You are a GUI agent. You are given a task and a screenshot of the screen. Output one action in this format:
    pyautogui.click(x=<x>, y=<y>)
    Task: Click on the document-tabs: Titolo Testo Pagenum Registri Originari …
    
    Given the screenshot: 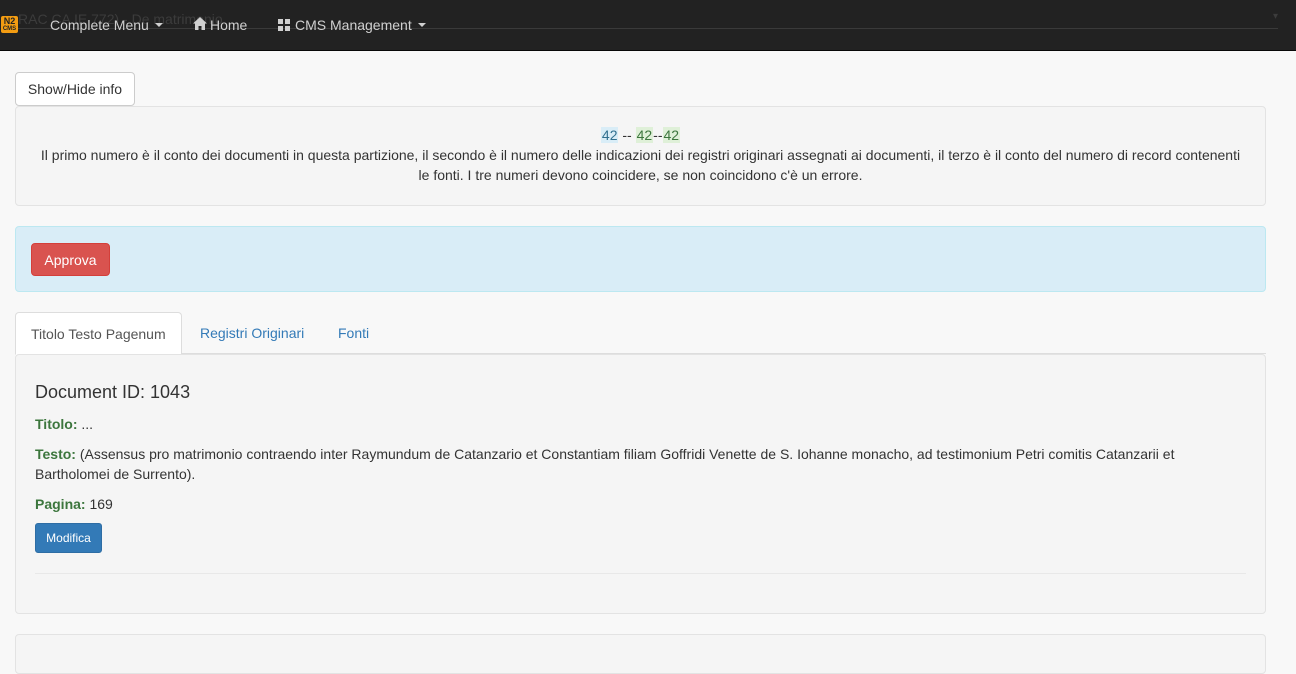 What is the action you would take?
    pyautogui.click(x=640, y=333)
    